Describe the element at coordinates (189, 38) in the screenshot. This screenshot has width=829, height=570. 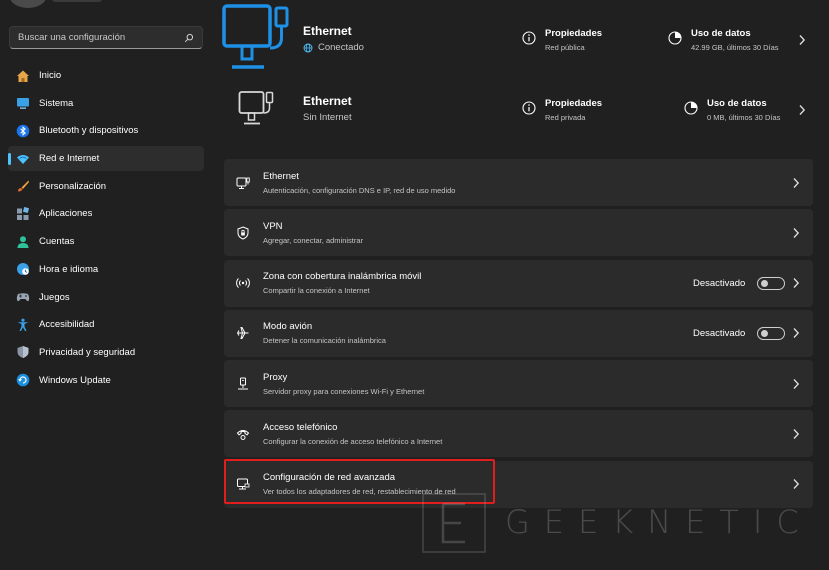
I see `search-icon` at that location.